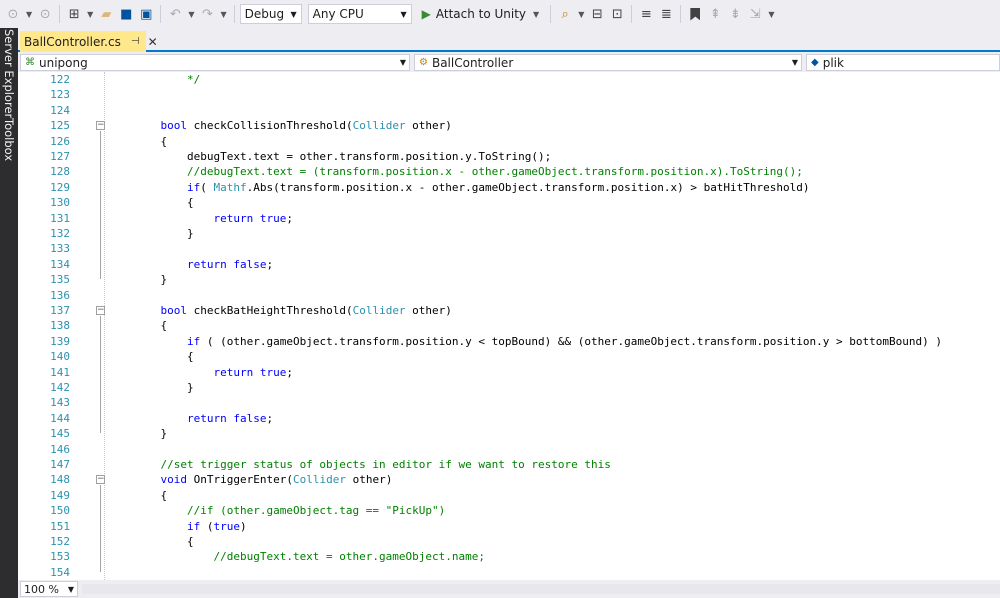 The image size is (1000, 598). I want to click on undo-icon: ↶, so click(175, 14).